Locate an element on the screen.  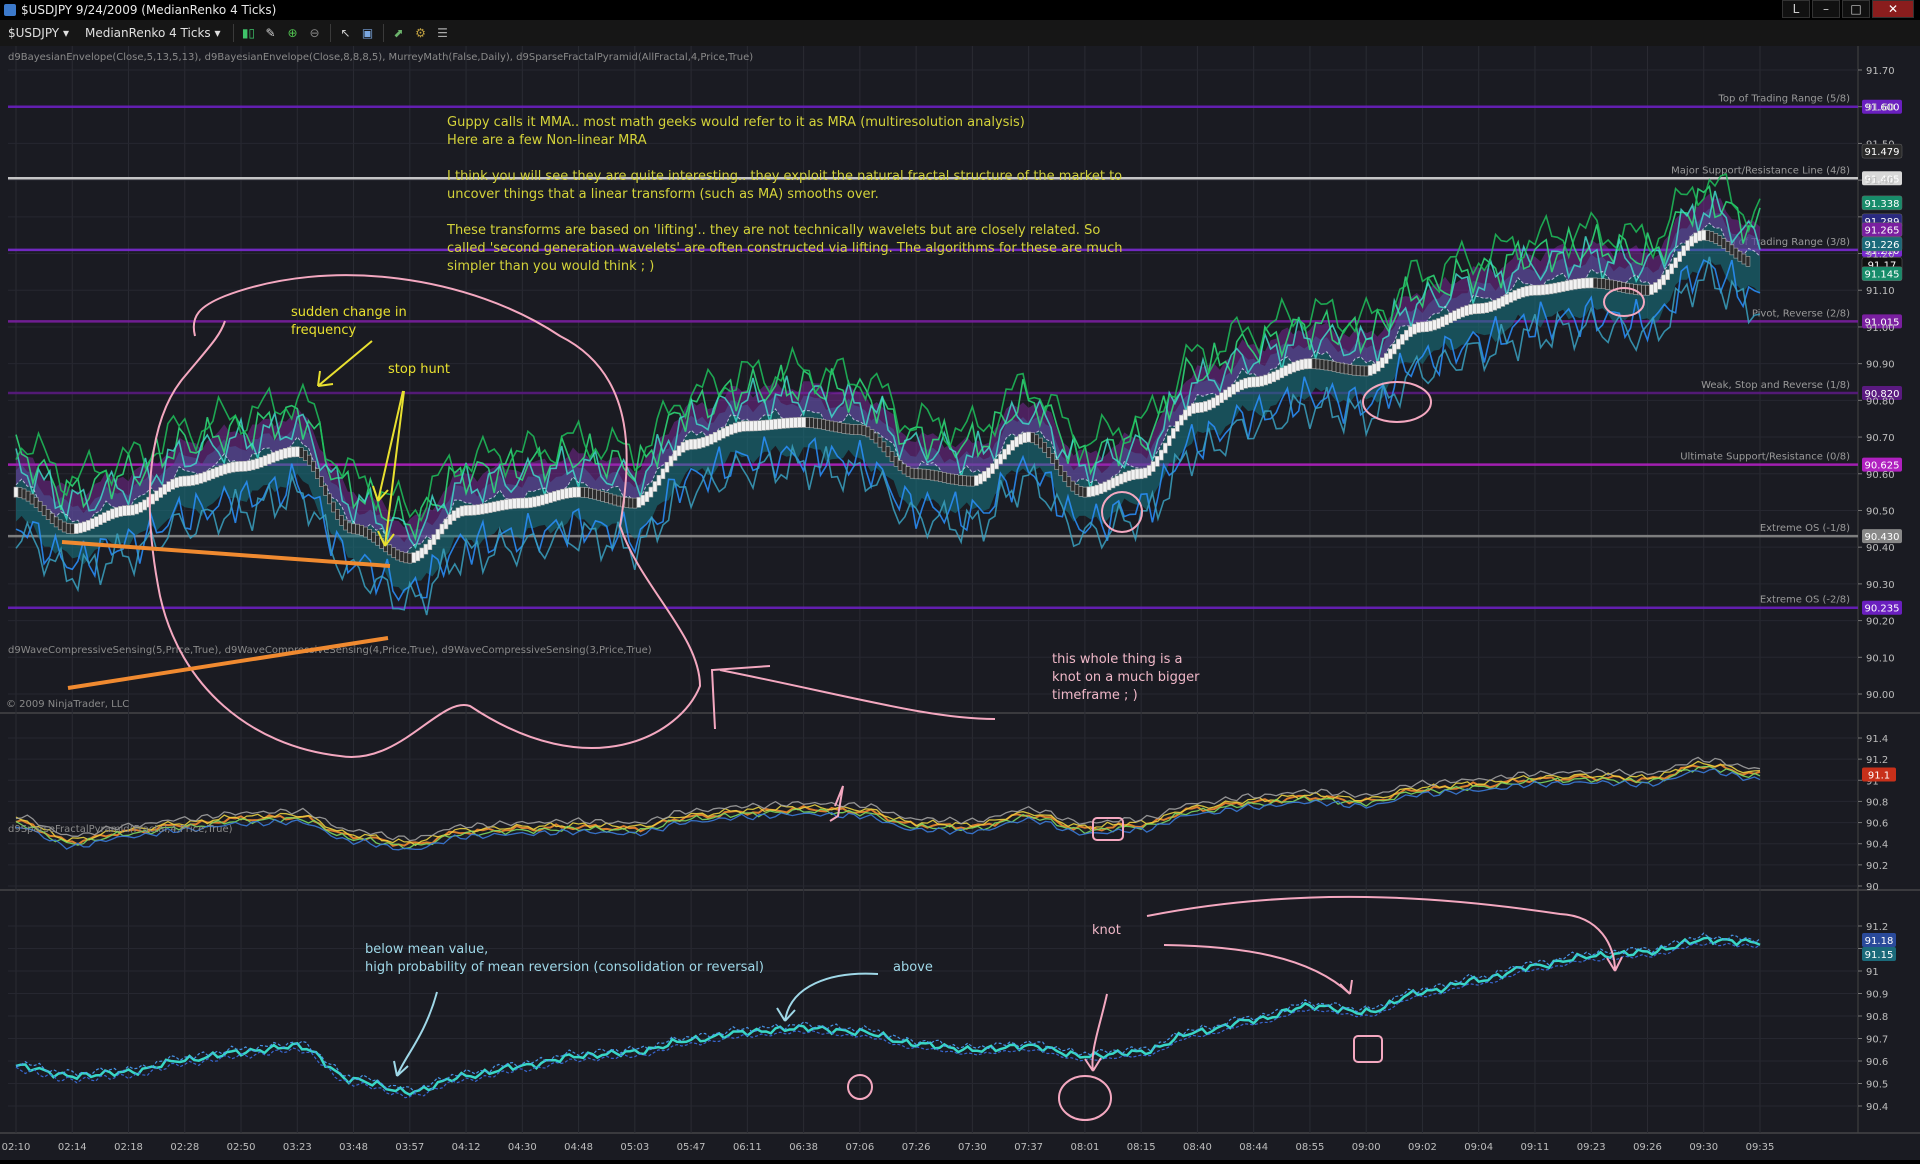
zoom-in-icon: ⊕ is located at coordinates (293, 33).